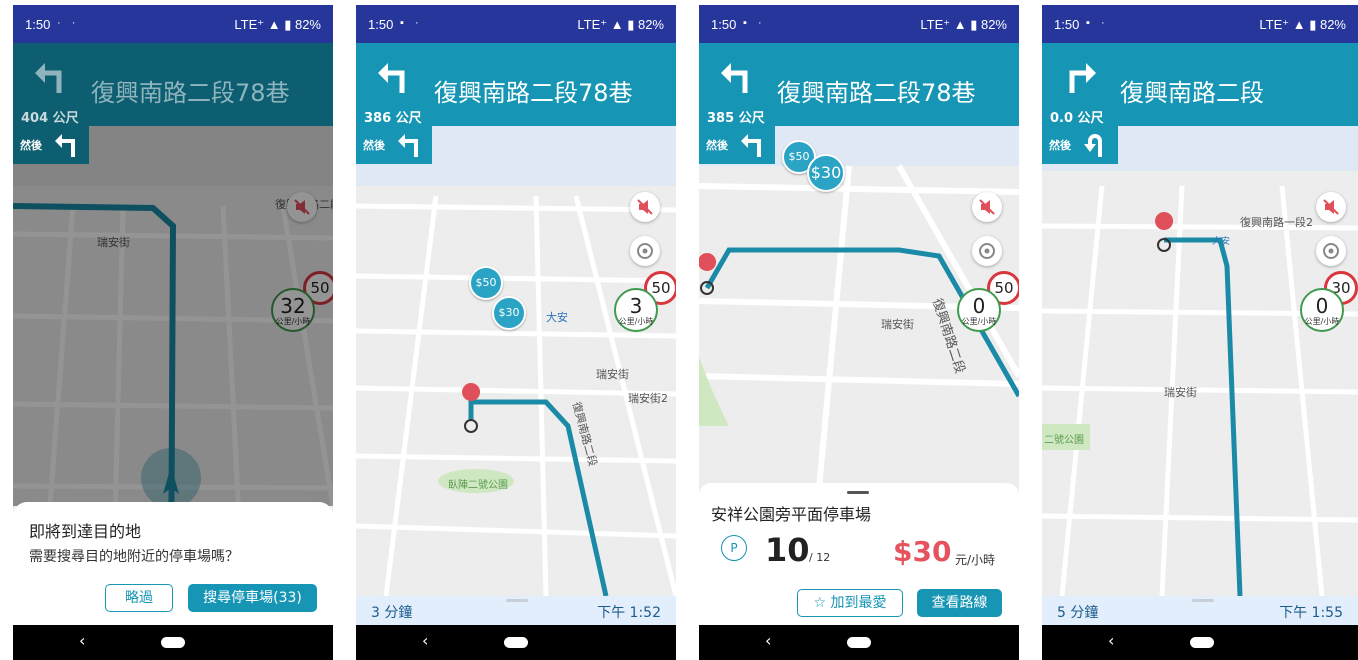 This screenshot has width=1358, height=660. I want to click on status-bar: 1:50 · · LTE⁺ ▲ ▮ 82%, so click(173, 24).